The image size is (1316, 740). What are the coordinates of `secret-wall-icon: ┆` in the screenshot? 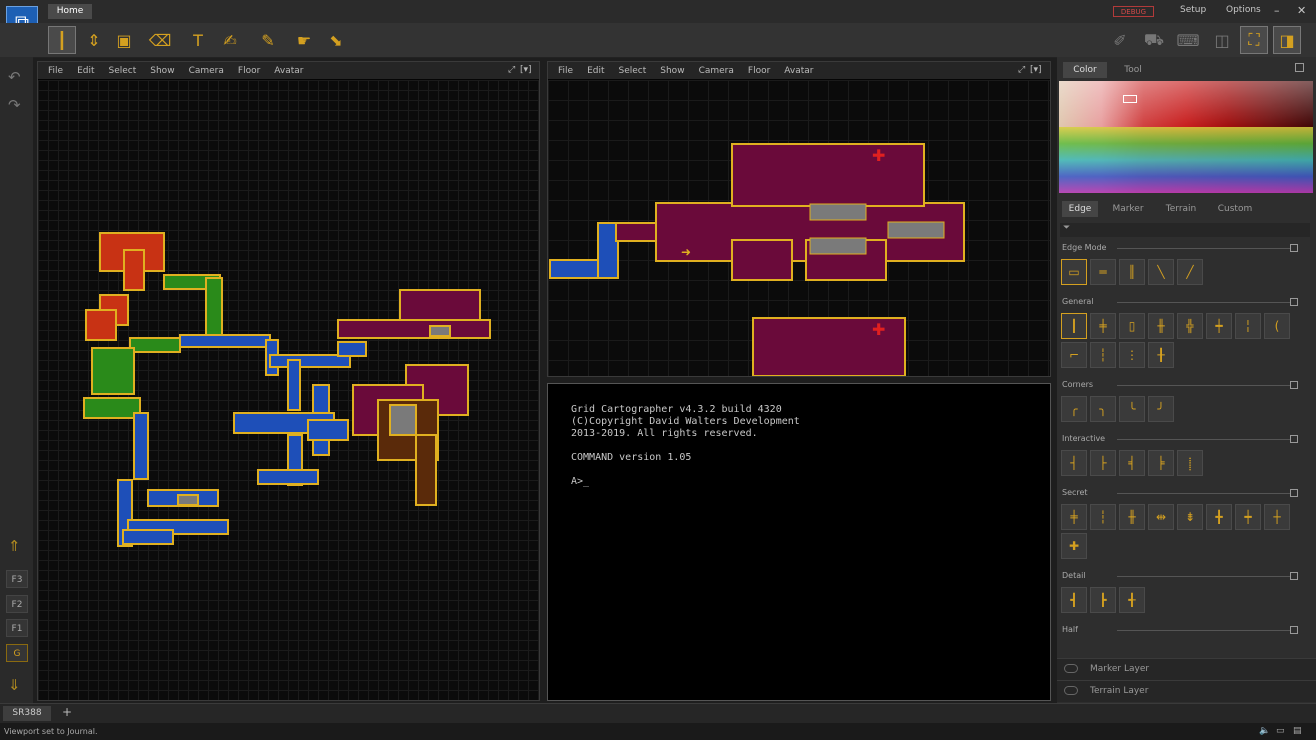 It's located at (1103, 517).